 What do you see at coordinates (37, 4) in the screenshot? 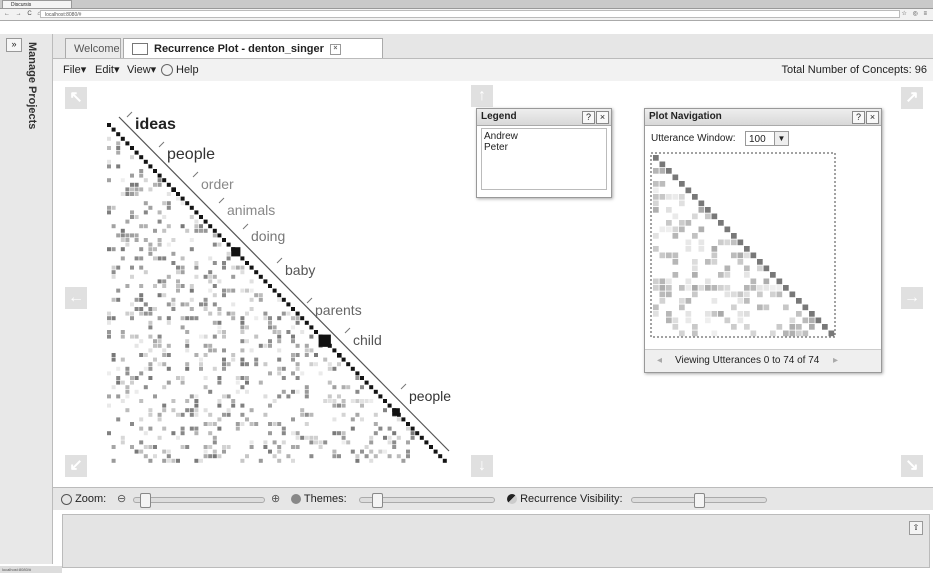
I see `browser-tab: Discursis` at bounding box center [37, 4].